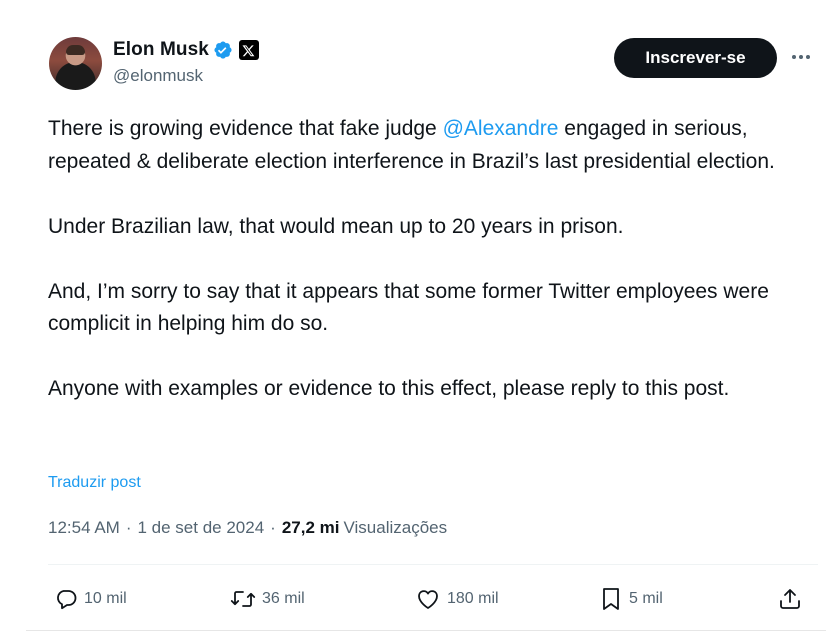 The image size is (837, 631). I want to click on author-display-name: Elon Musk, so click(161, 50).